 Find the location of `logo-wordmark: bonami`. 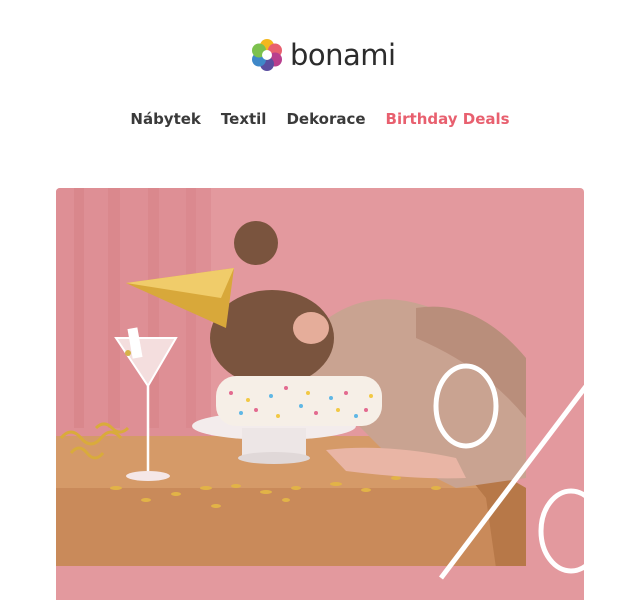

logo-wordmark: bonami is located at coordinates (343, 55).